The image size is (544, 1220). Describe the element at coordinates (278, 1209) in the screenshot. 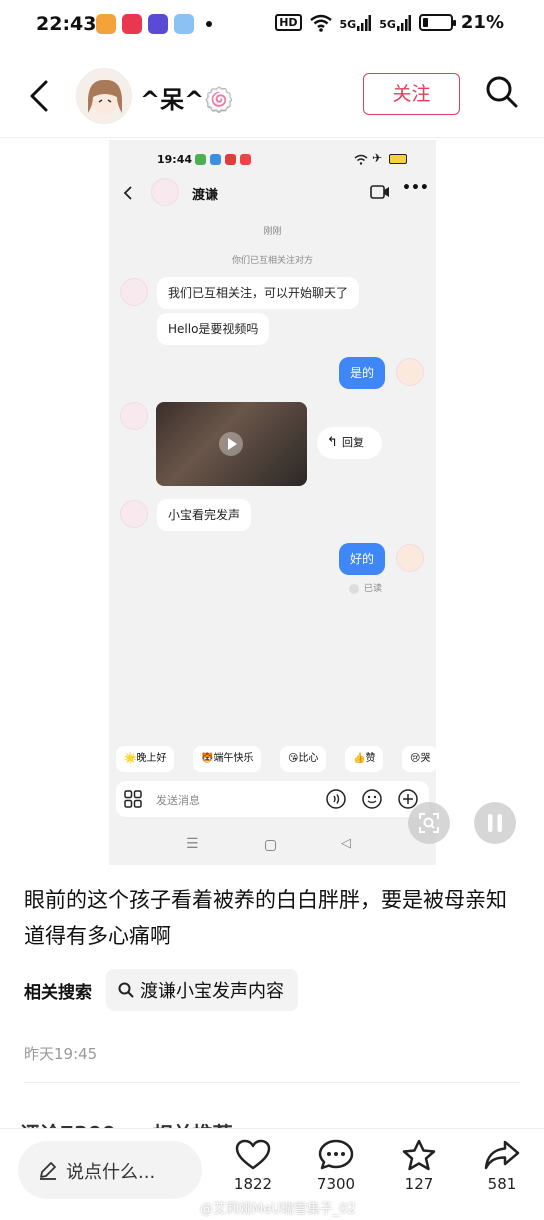

I see `watermark: @艾莉娅MeU瑞雪集子_02` at that location.